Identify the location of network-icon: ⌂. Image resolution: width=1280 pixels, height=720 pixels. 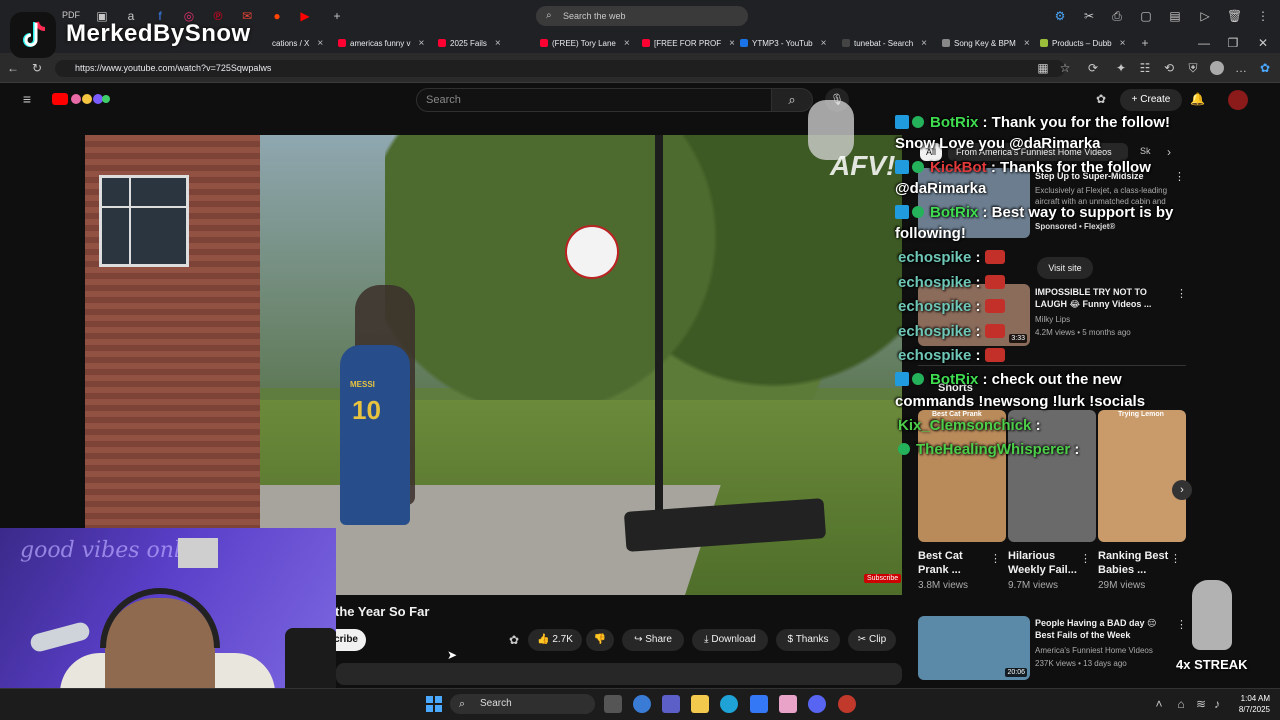
(1181, 704).